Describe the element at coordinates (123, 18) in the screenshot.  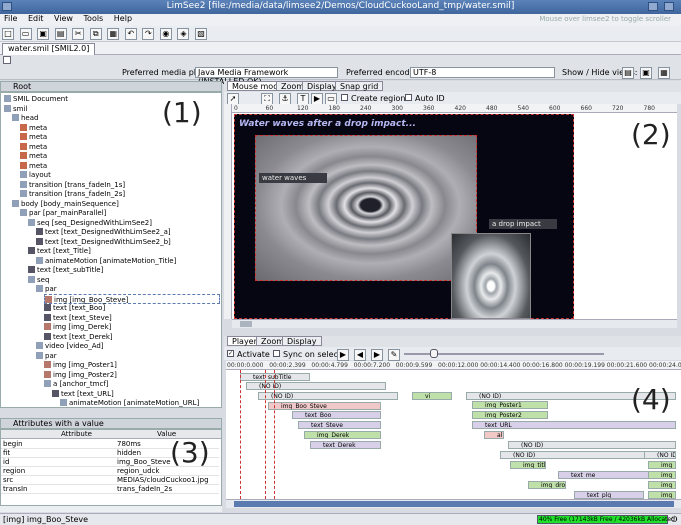
I see `menu-help: Help` at that location.